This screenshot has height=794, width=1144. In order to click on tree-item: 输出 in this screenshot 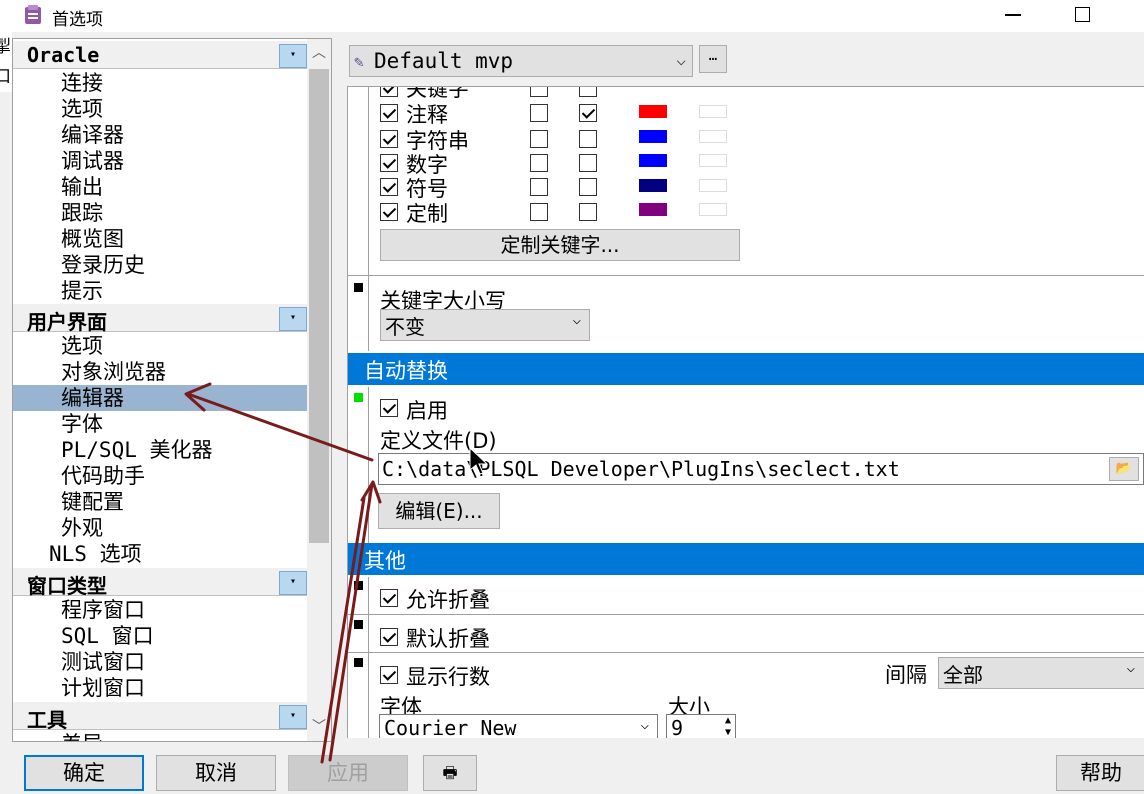, I will do `click(82, 187)`.